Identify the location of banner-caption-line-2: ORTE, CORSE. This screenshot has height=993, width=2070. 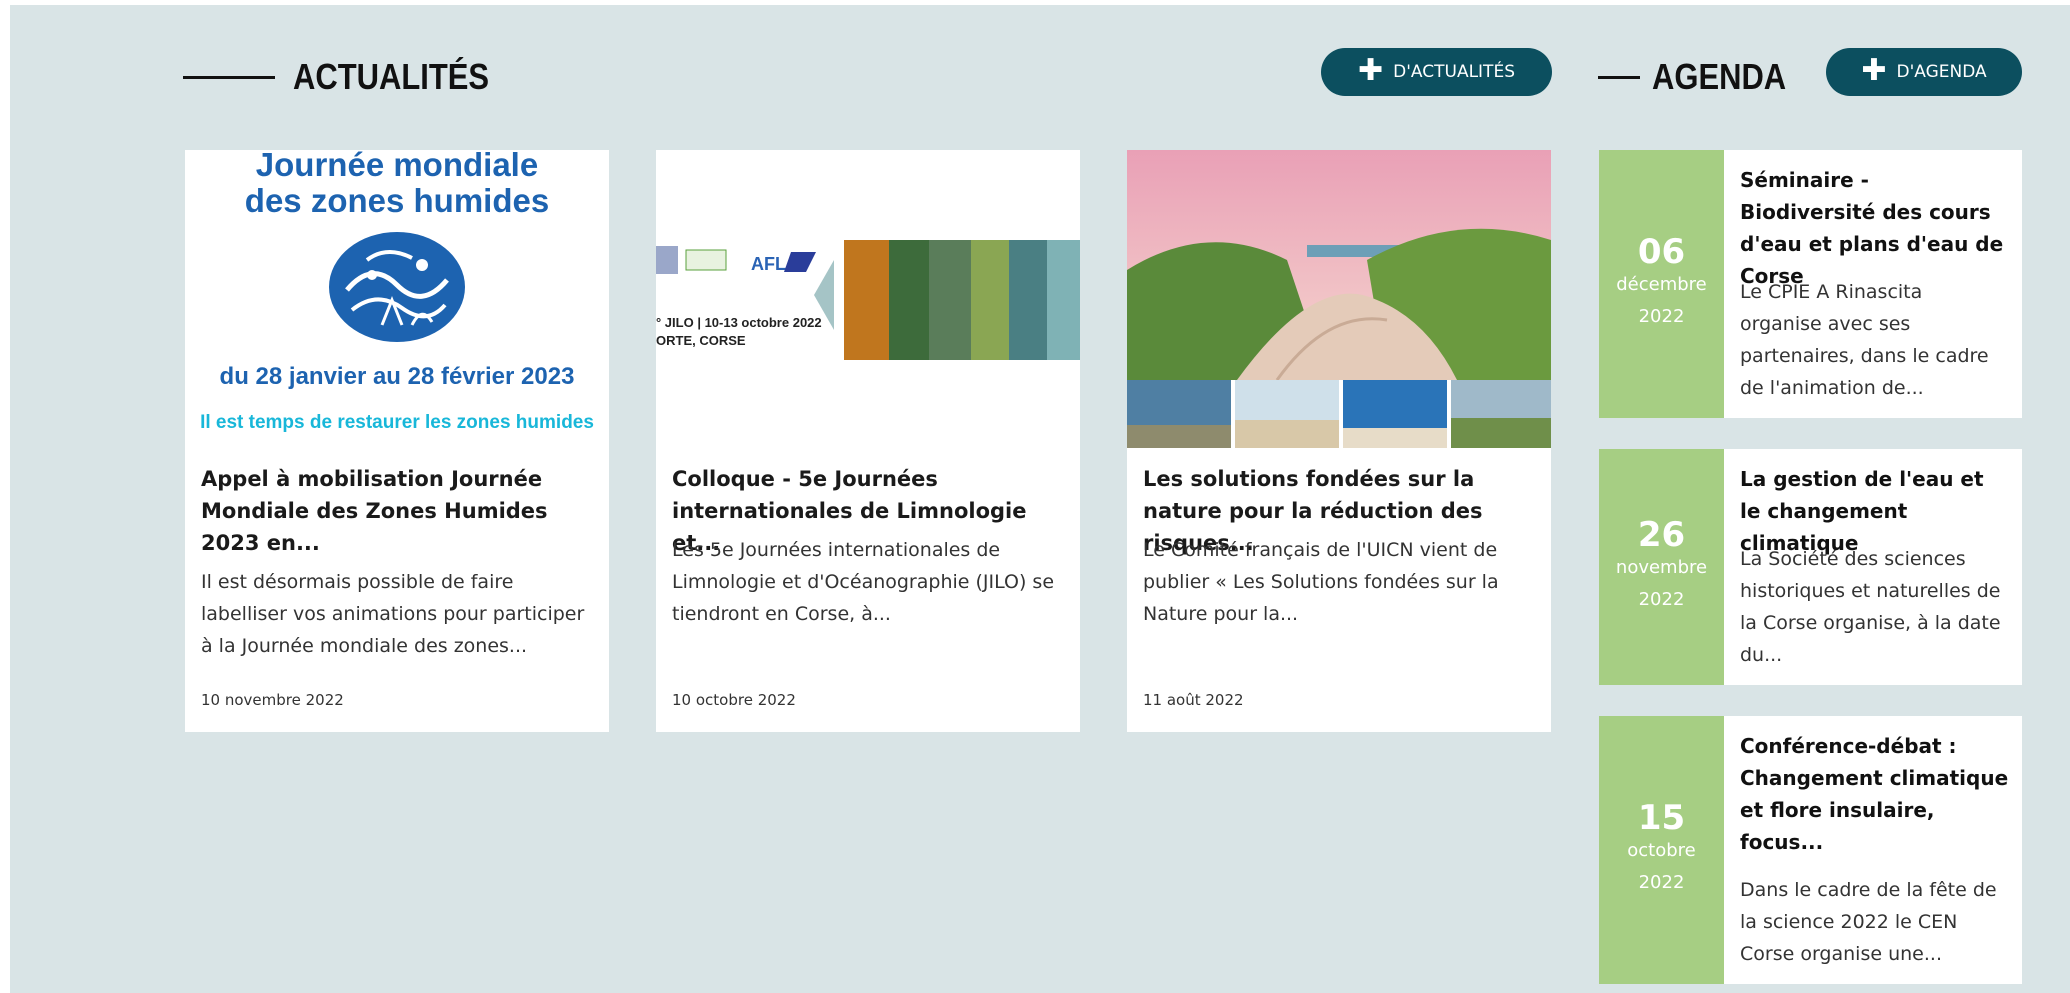
(701, 340).